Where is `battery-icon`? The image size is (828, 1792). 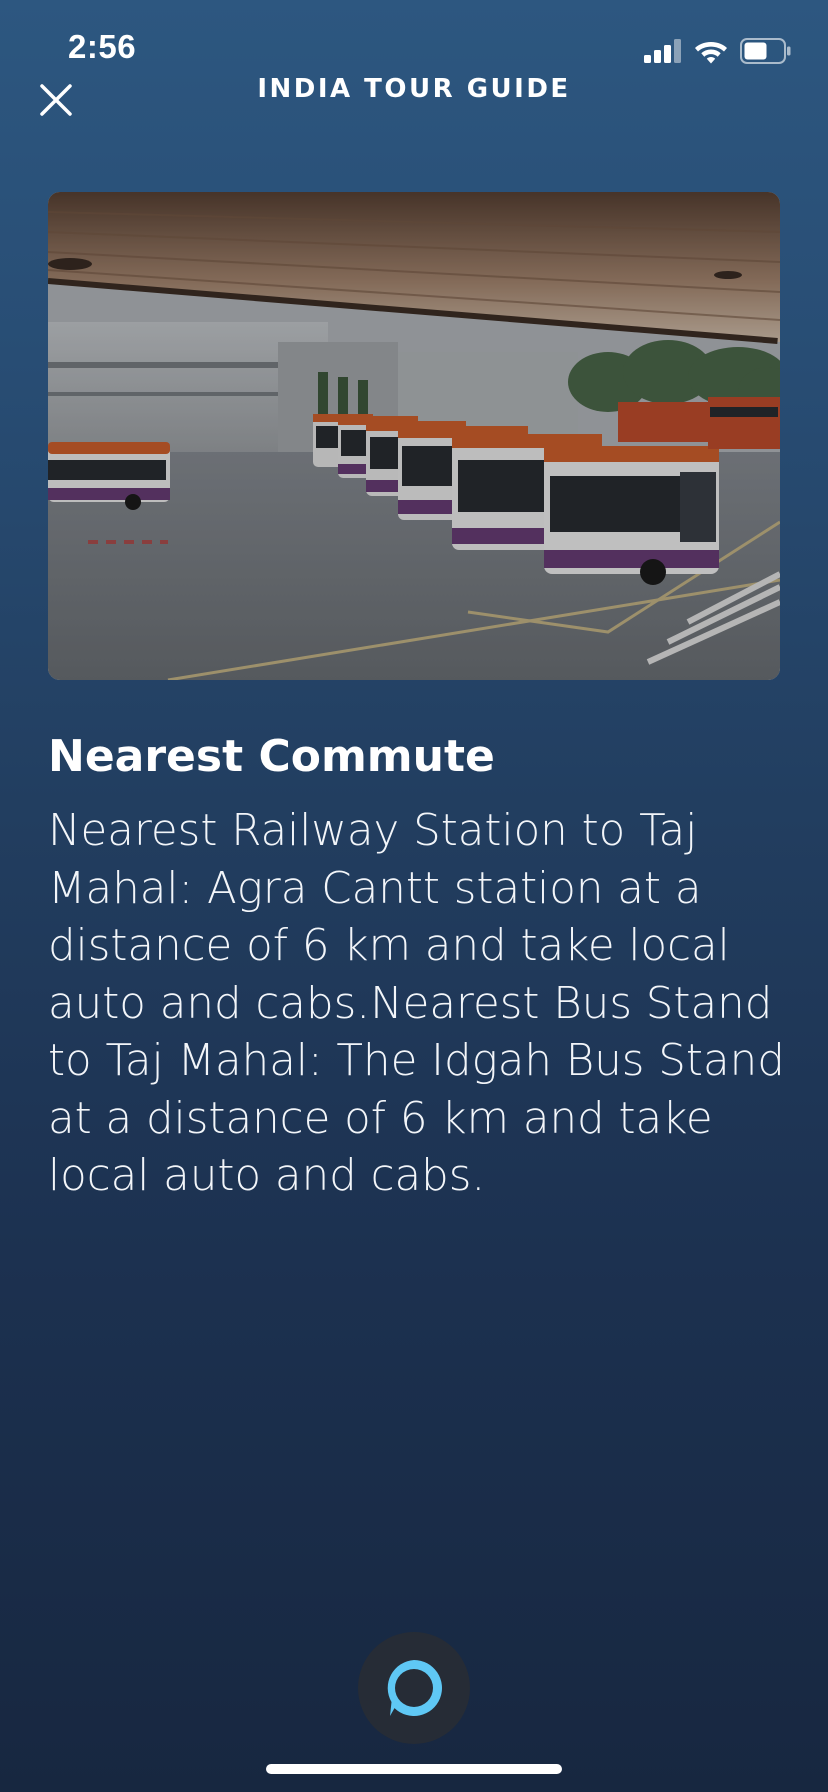
battery-icon is located at coordinates (765, 51).